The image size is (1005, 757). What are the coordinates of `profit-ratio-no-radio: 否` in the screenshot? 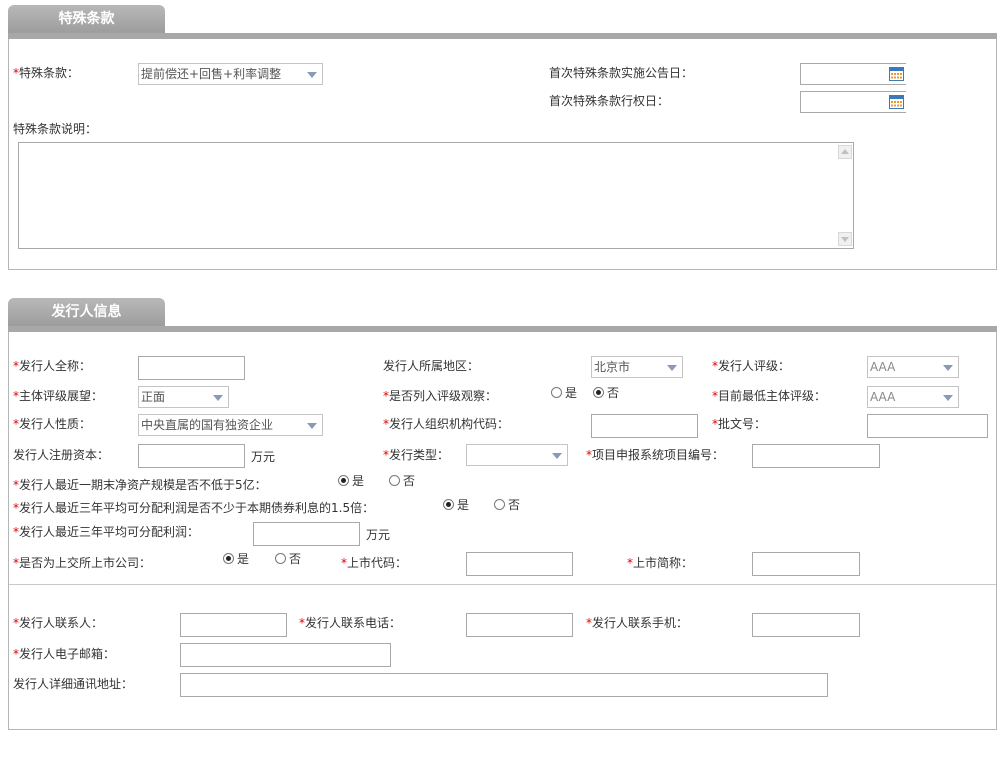 It's located at (507, 505).